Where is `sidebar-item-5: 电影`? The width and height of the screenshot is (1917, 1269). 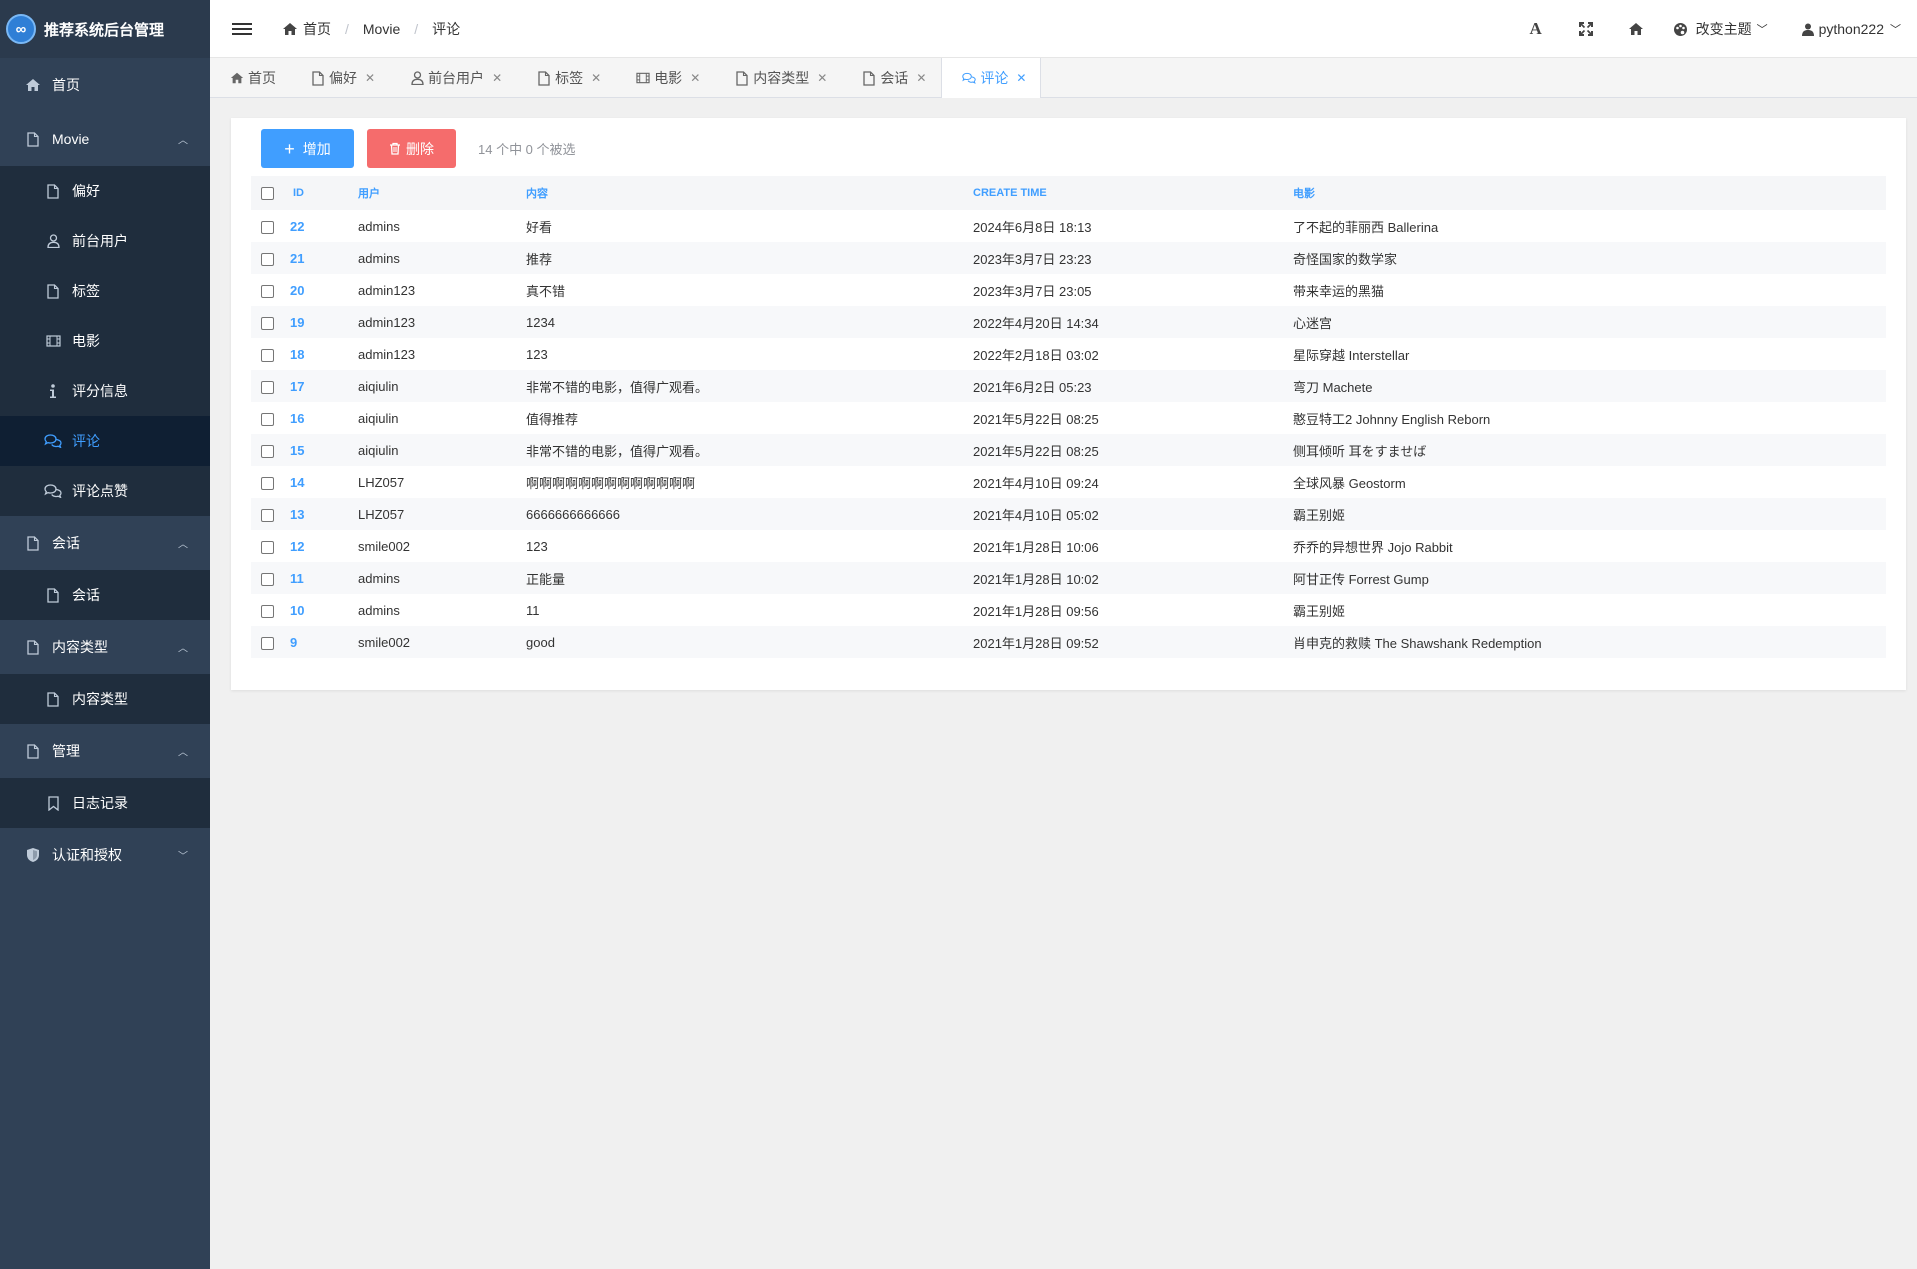 sidebar-item-5: 电影 is located at coordinates (105, 341).